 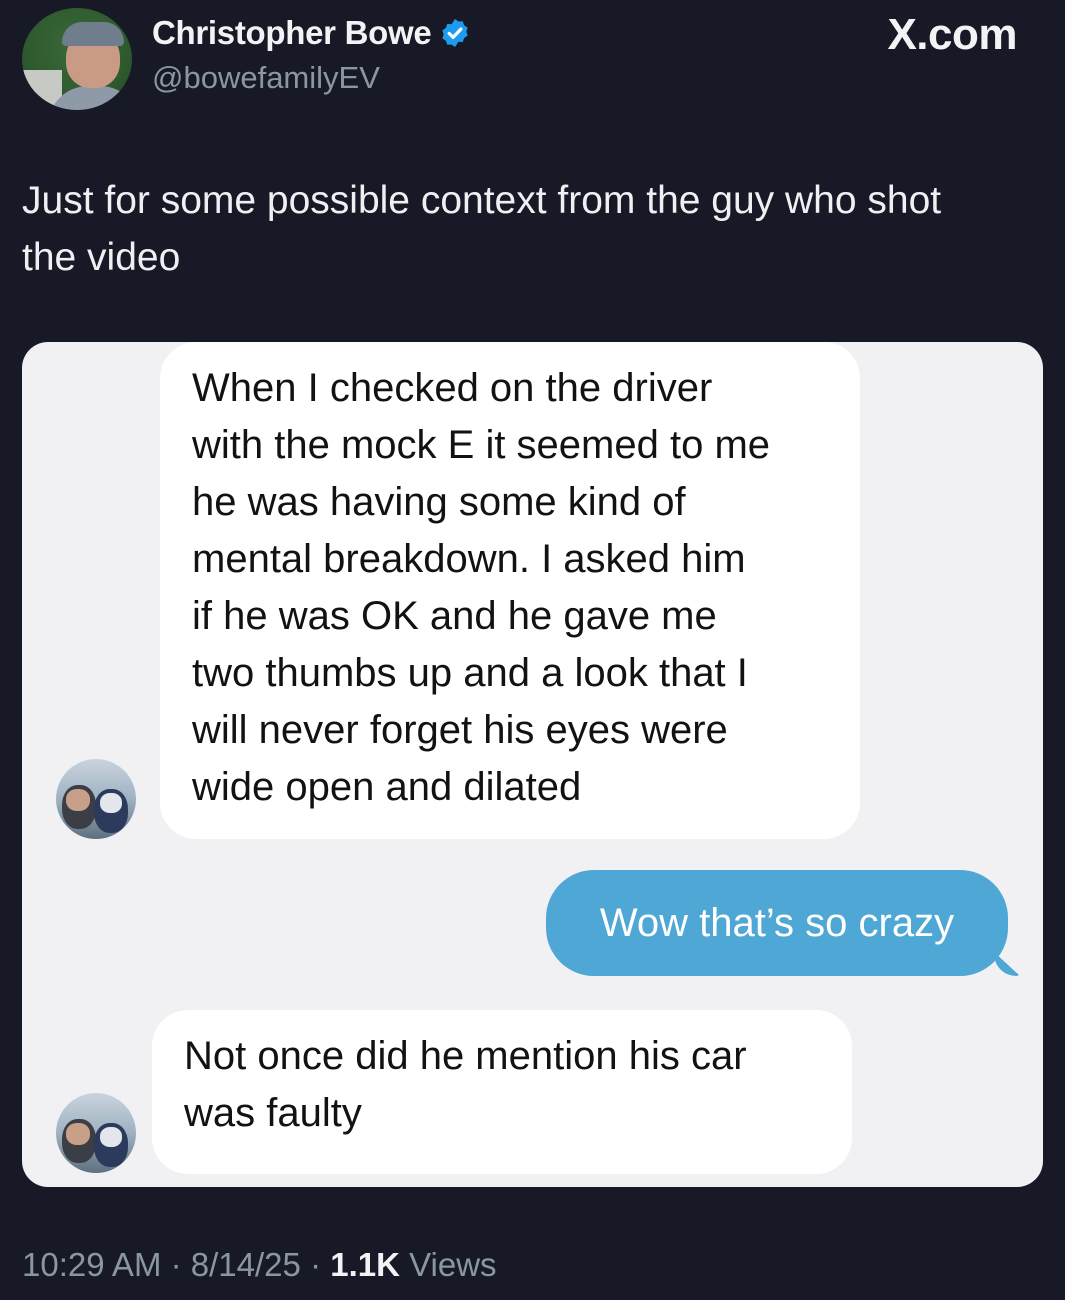 I want to click on message-line: with the mock E it seemed to me, so click(x=481, y=445).